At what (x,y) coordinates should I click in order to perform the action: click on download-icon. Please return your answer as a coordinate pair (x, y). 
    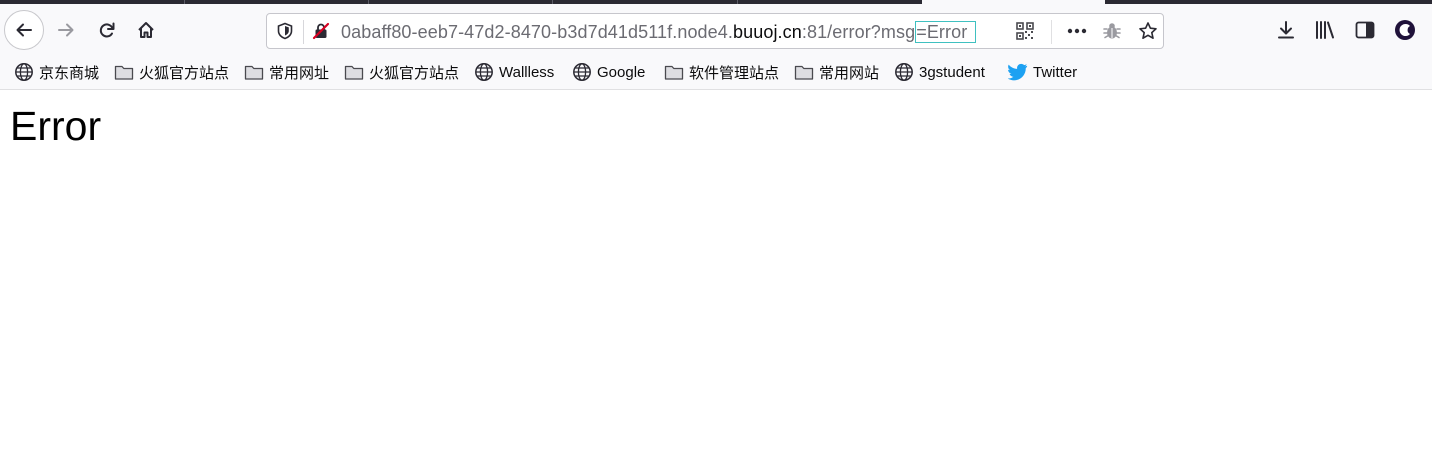
    Looking at the image, I should click on (1286, 30).